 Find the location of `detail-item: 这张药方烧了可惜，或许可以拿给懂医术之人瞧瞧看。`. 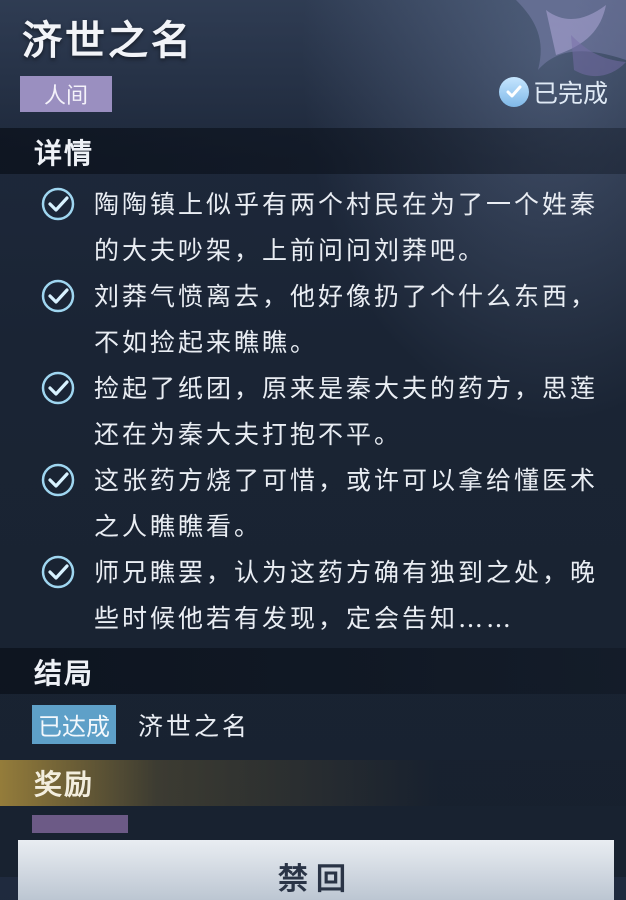

detail-item: 这张药方烧了可惜，或许可以拿给懂医术之人瞧瞧看。 is located at coordinates (325, 504).